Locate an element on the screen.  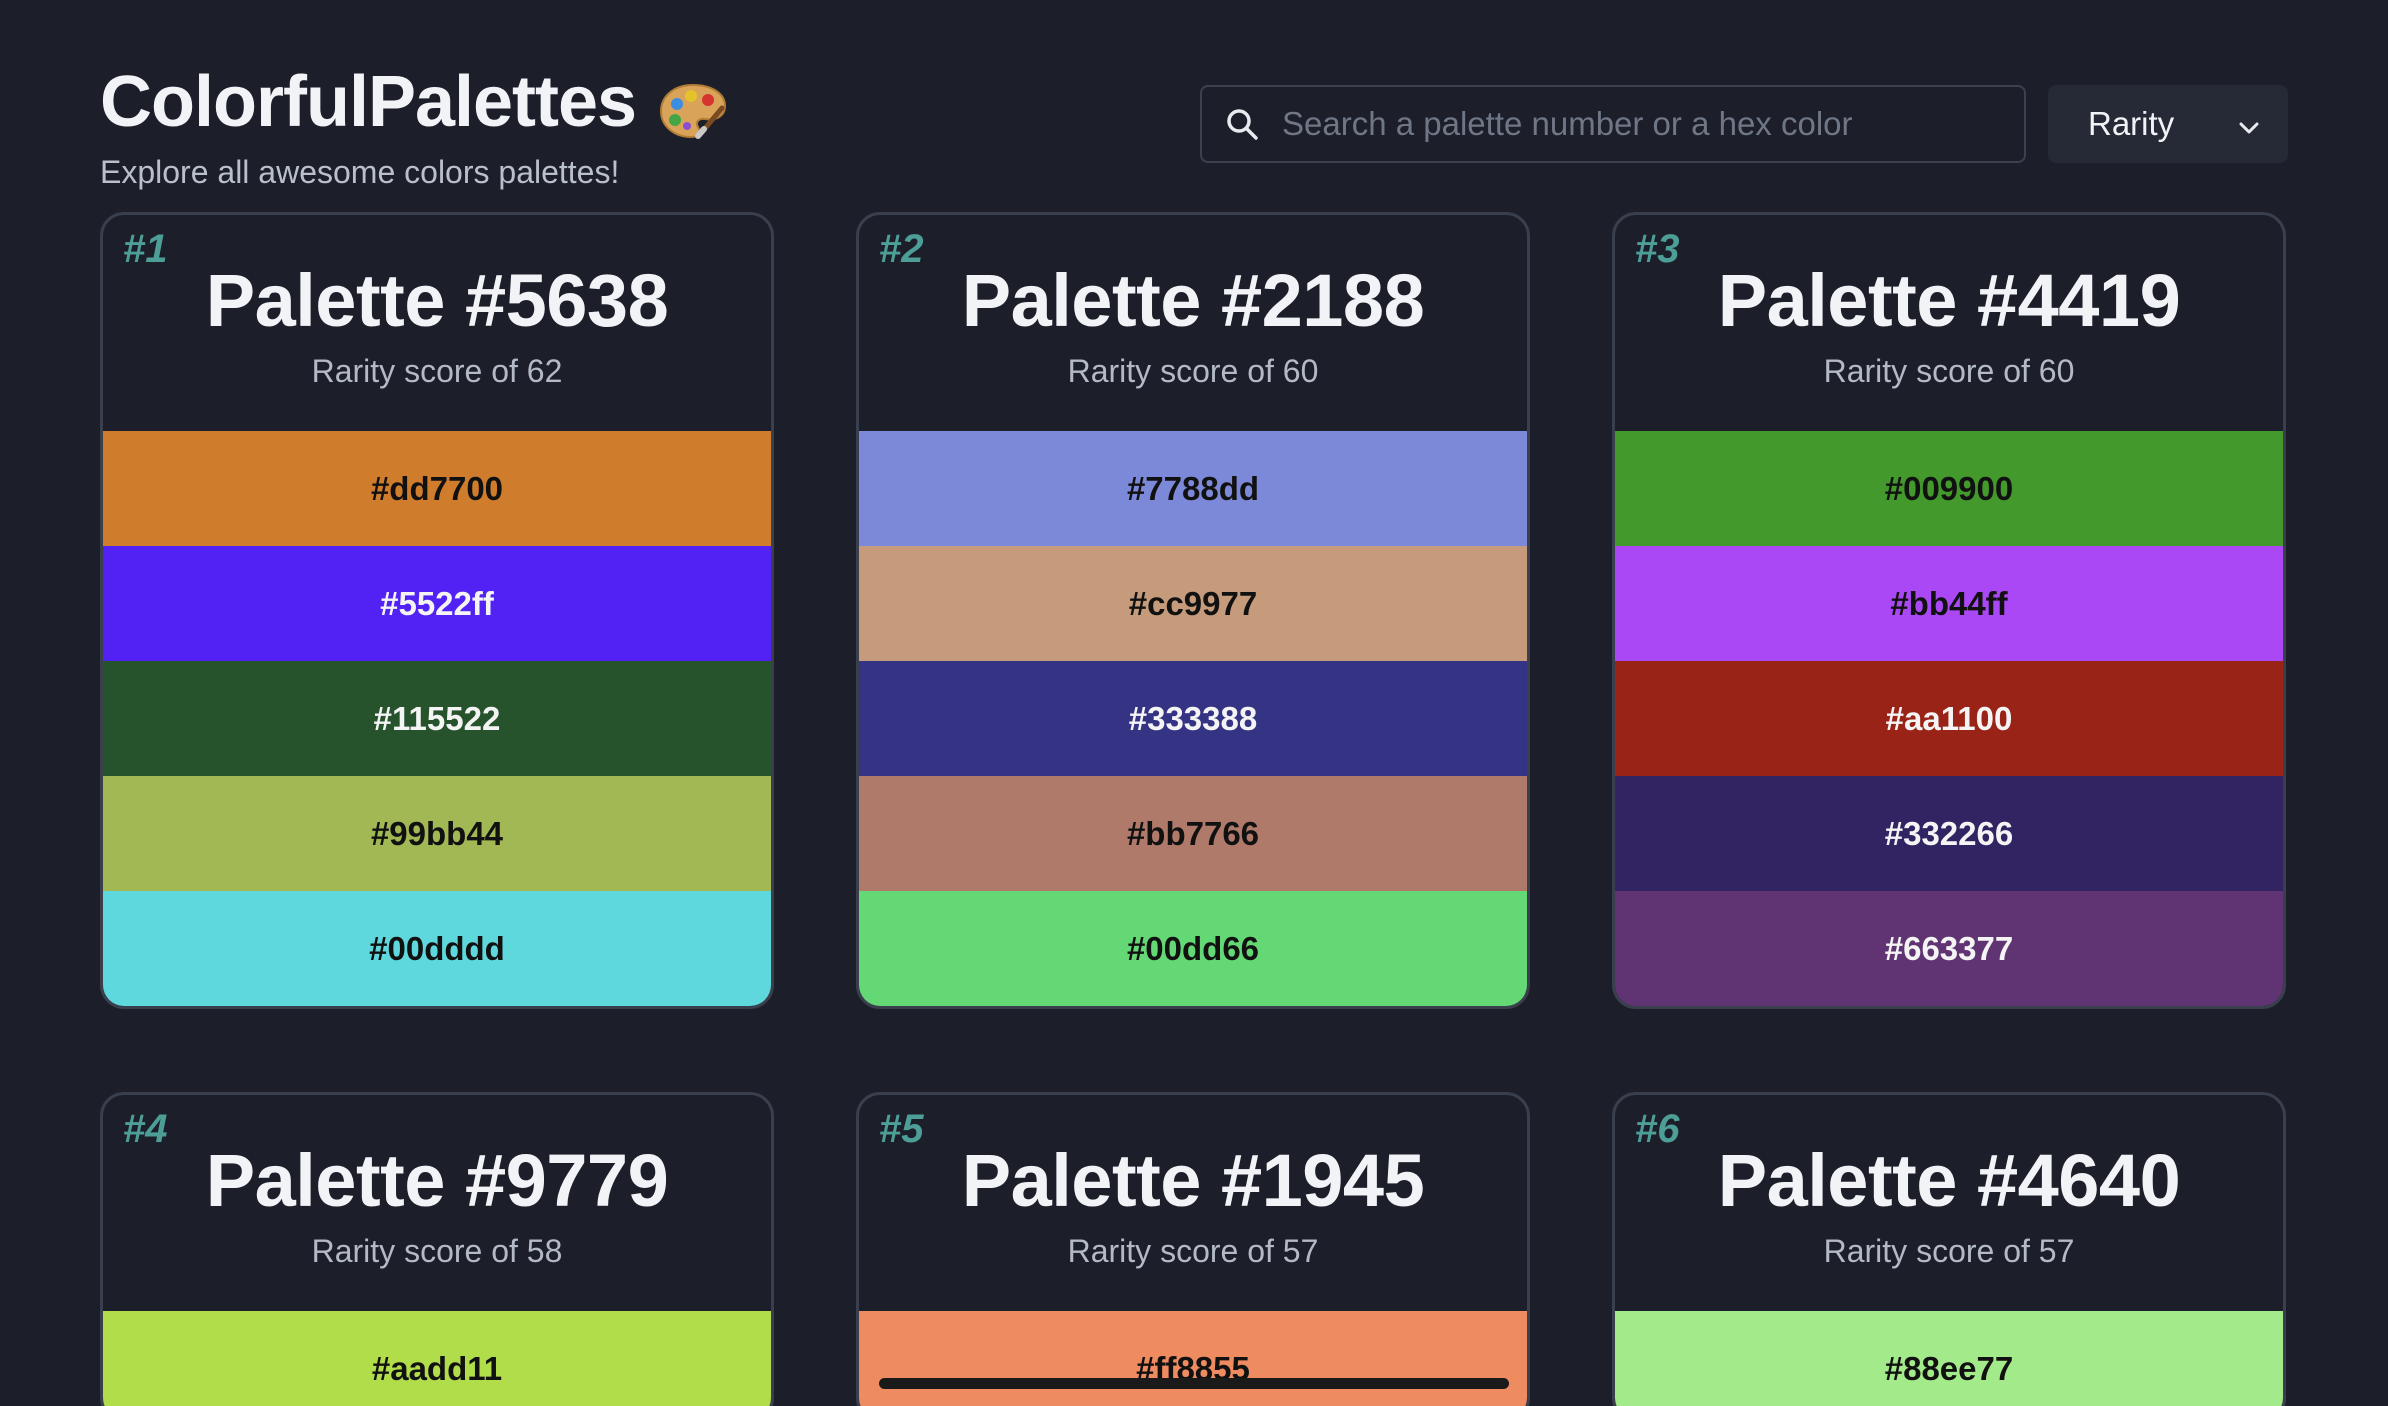
palette-rarity-score: Rarity score of 58 is located at coordinates (437, 1251).